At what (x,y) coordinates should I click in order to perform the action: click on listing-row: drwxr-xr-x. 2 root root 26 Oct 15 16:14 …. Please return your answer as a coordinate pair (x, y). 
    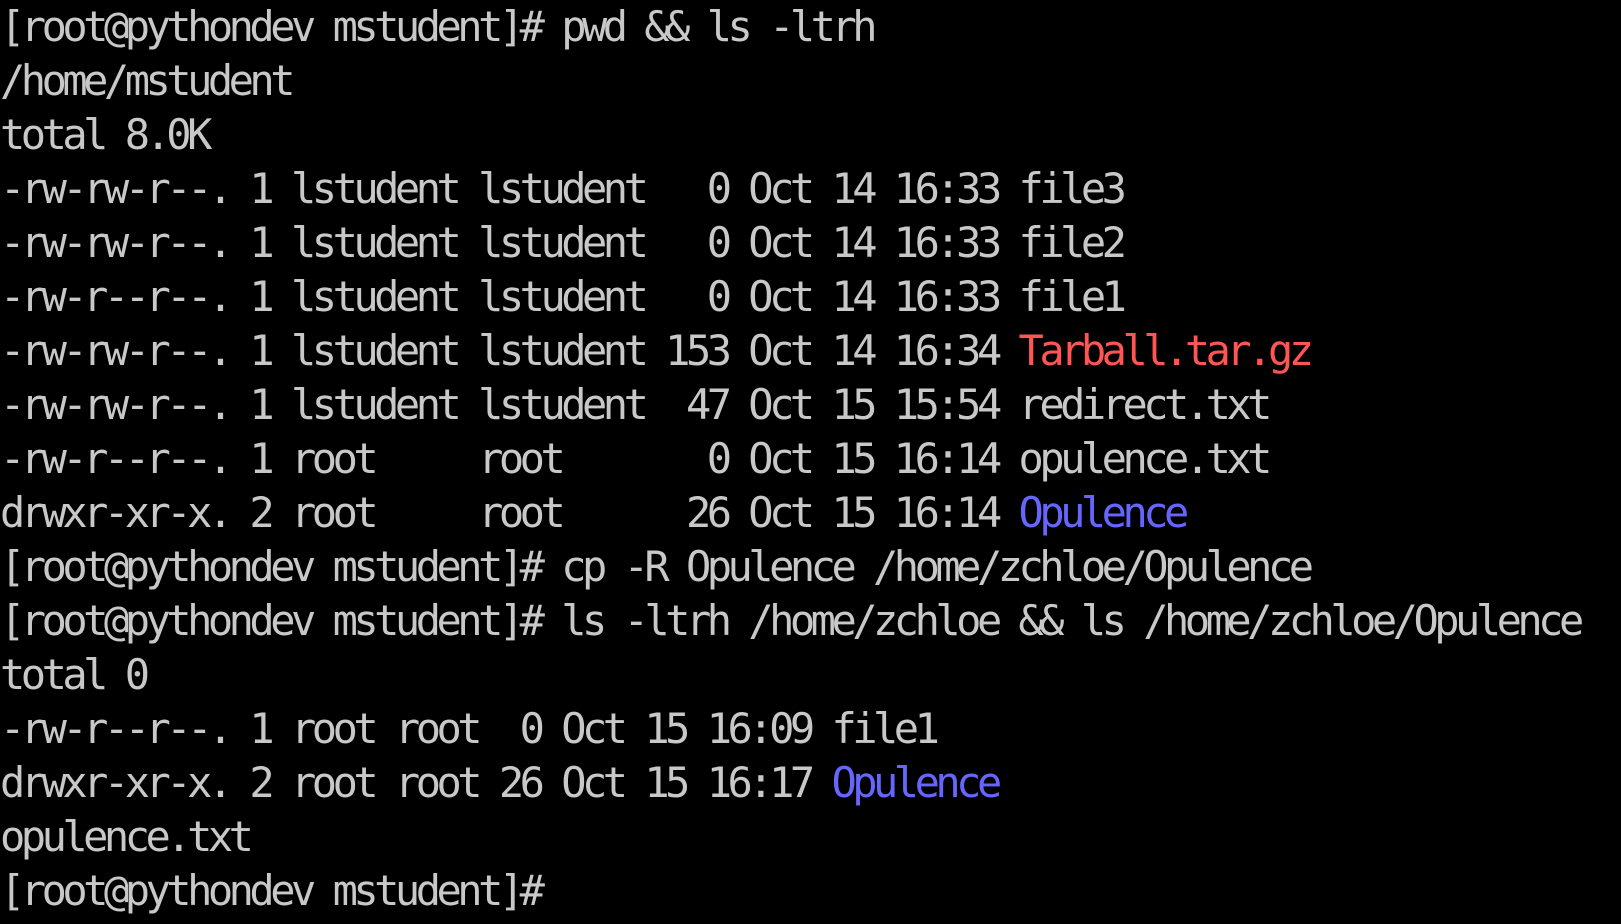
    Looking at the image, I should click on (810, 513).